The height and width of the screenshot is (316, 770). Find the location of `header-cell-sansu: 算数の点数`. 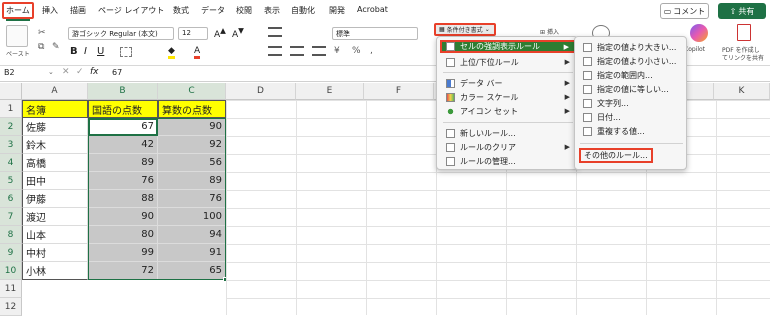

header-cell-sansu: 算数の点数 is located at coordinates (192, 109).